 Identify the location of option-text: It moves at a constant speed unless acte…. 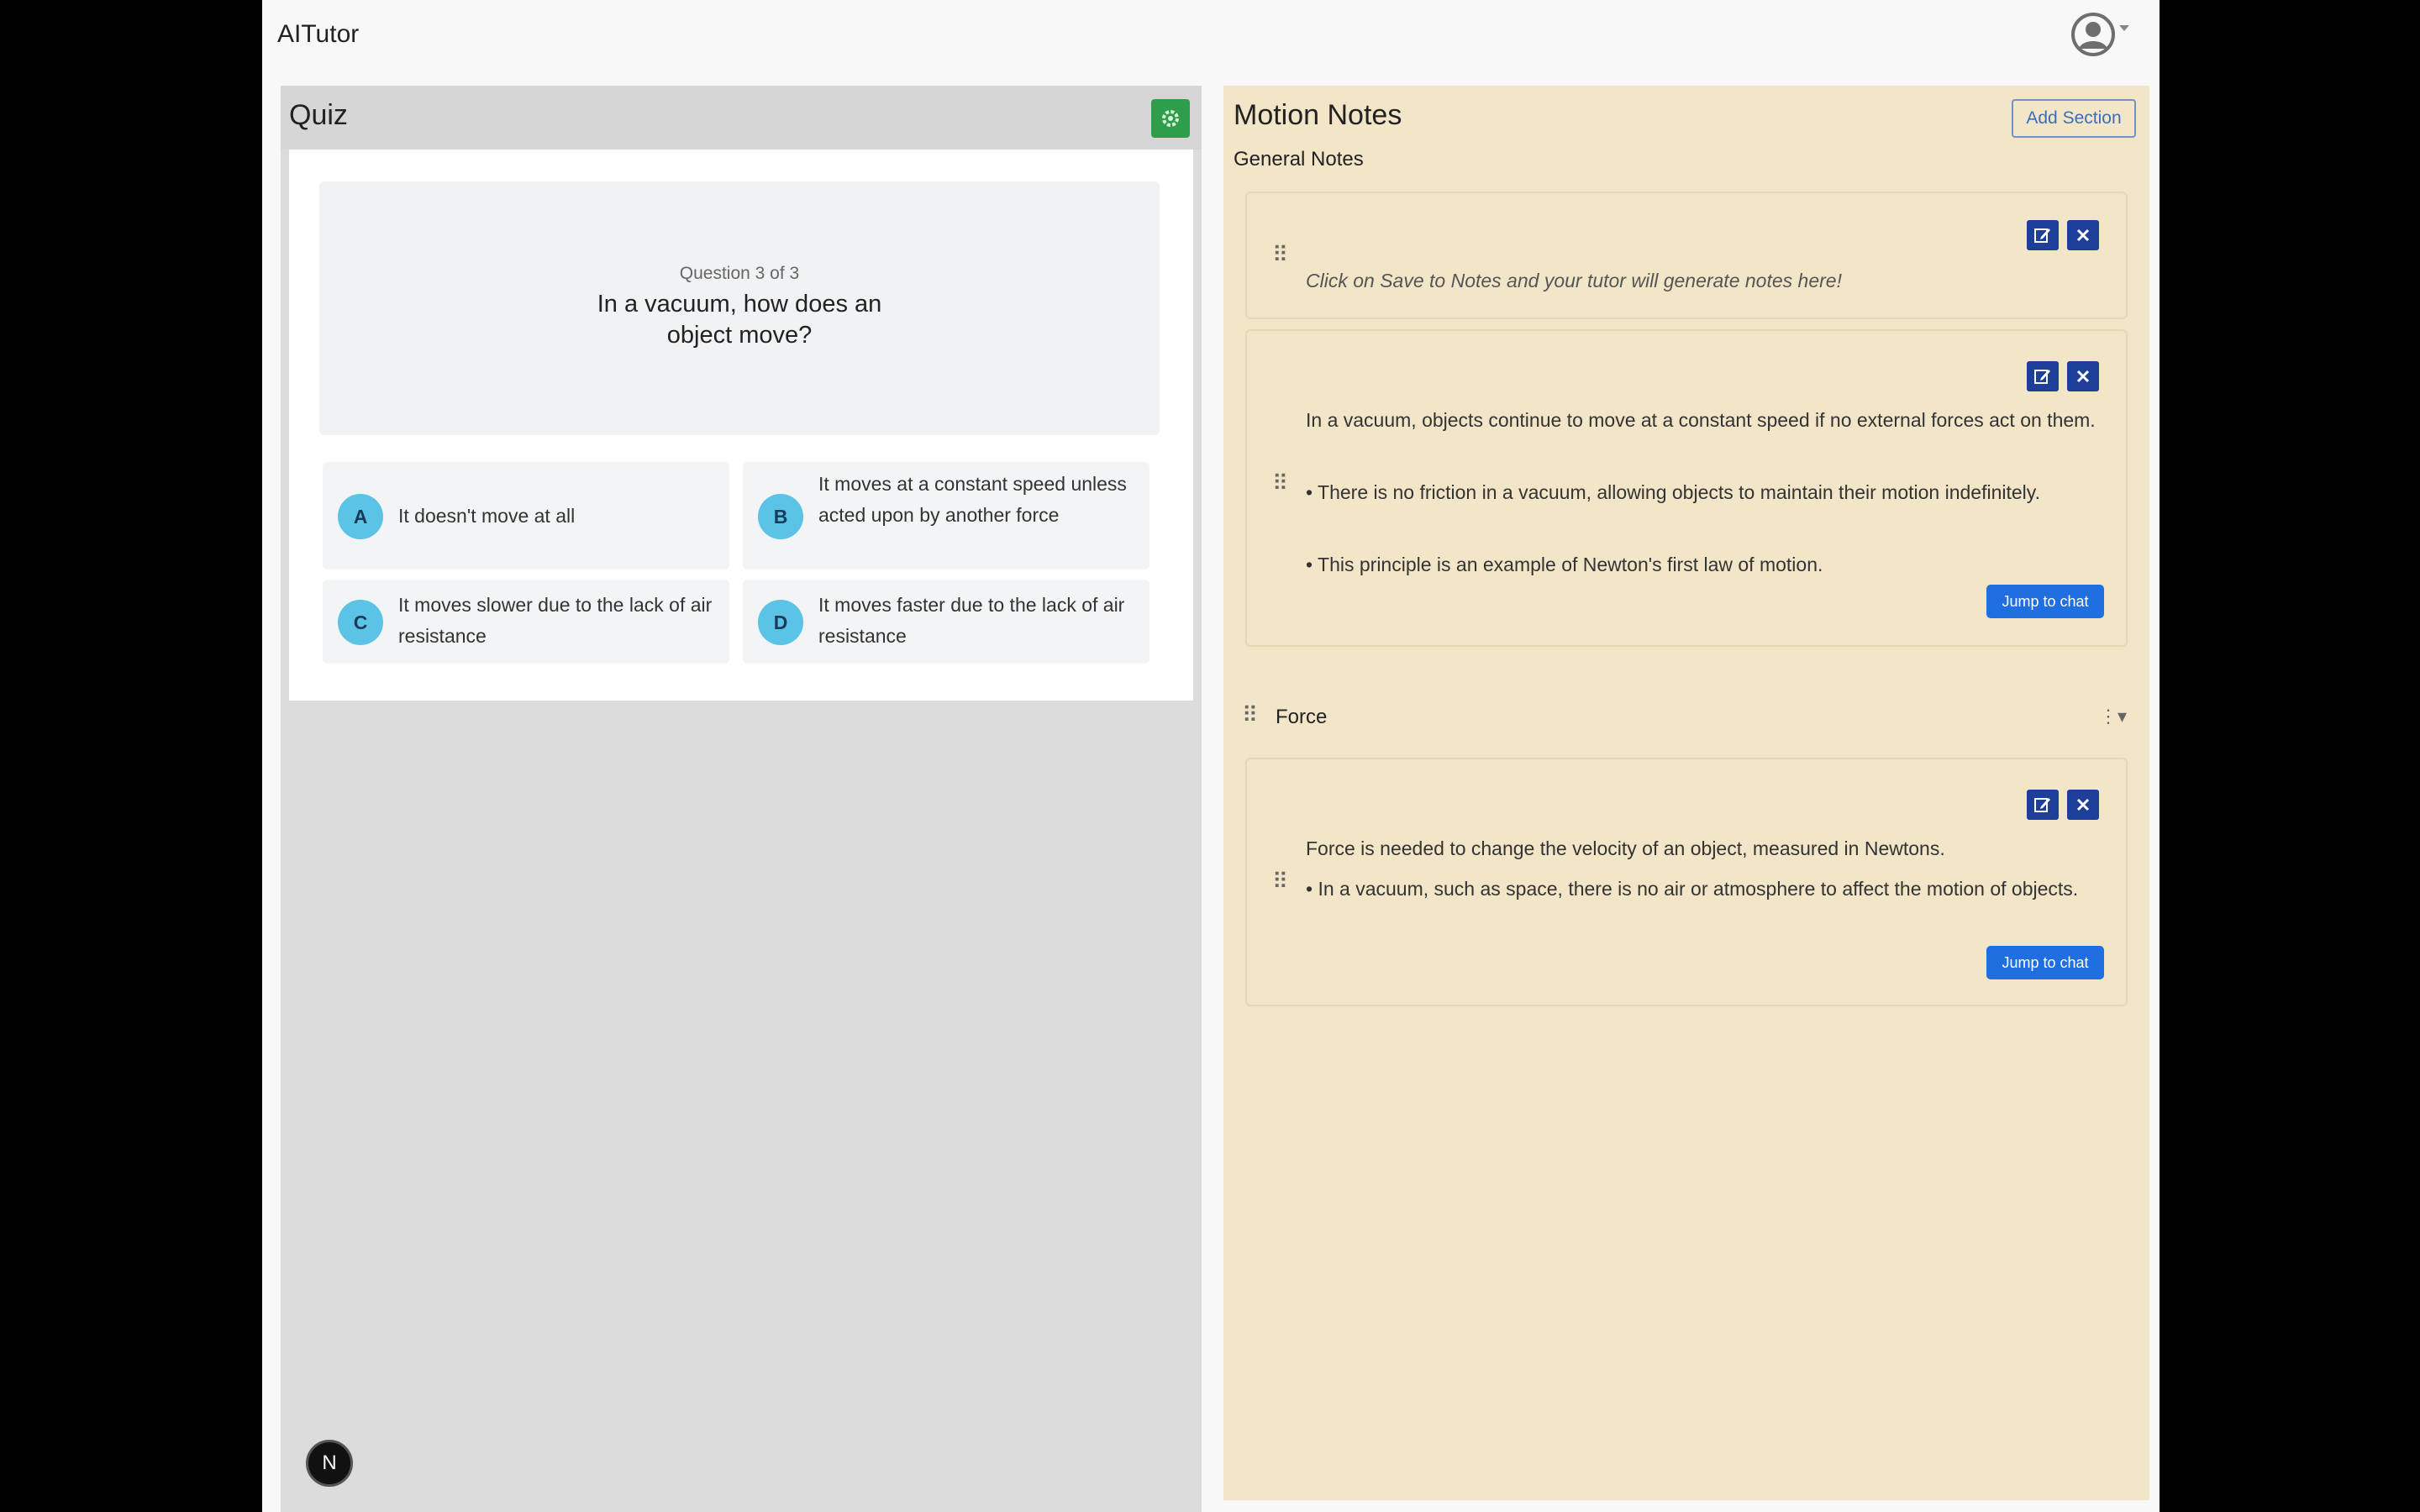
(972, 499).